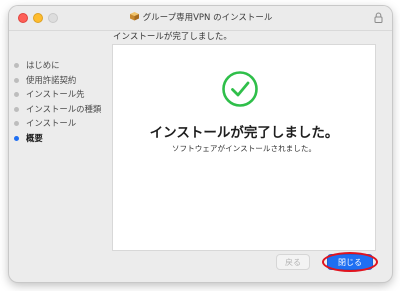  I want to click on step-destination: インストール先, so click(67, 94).